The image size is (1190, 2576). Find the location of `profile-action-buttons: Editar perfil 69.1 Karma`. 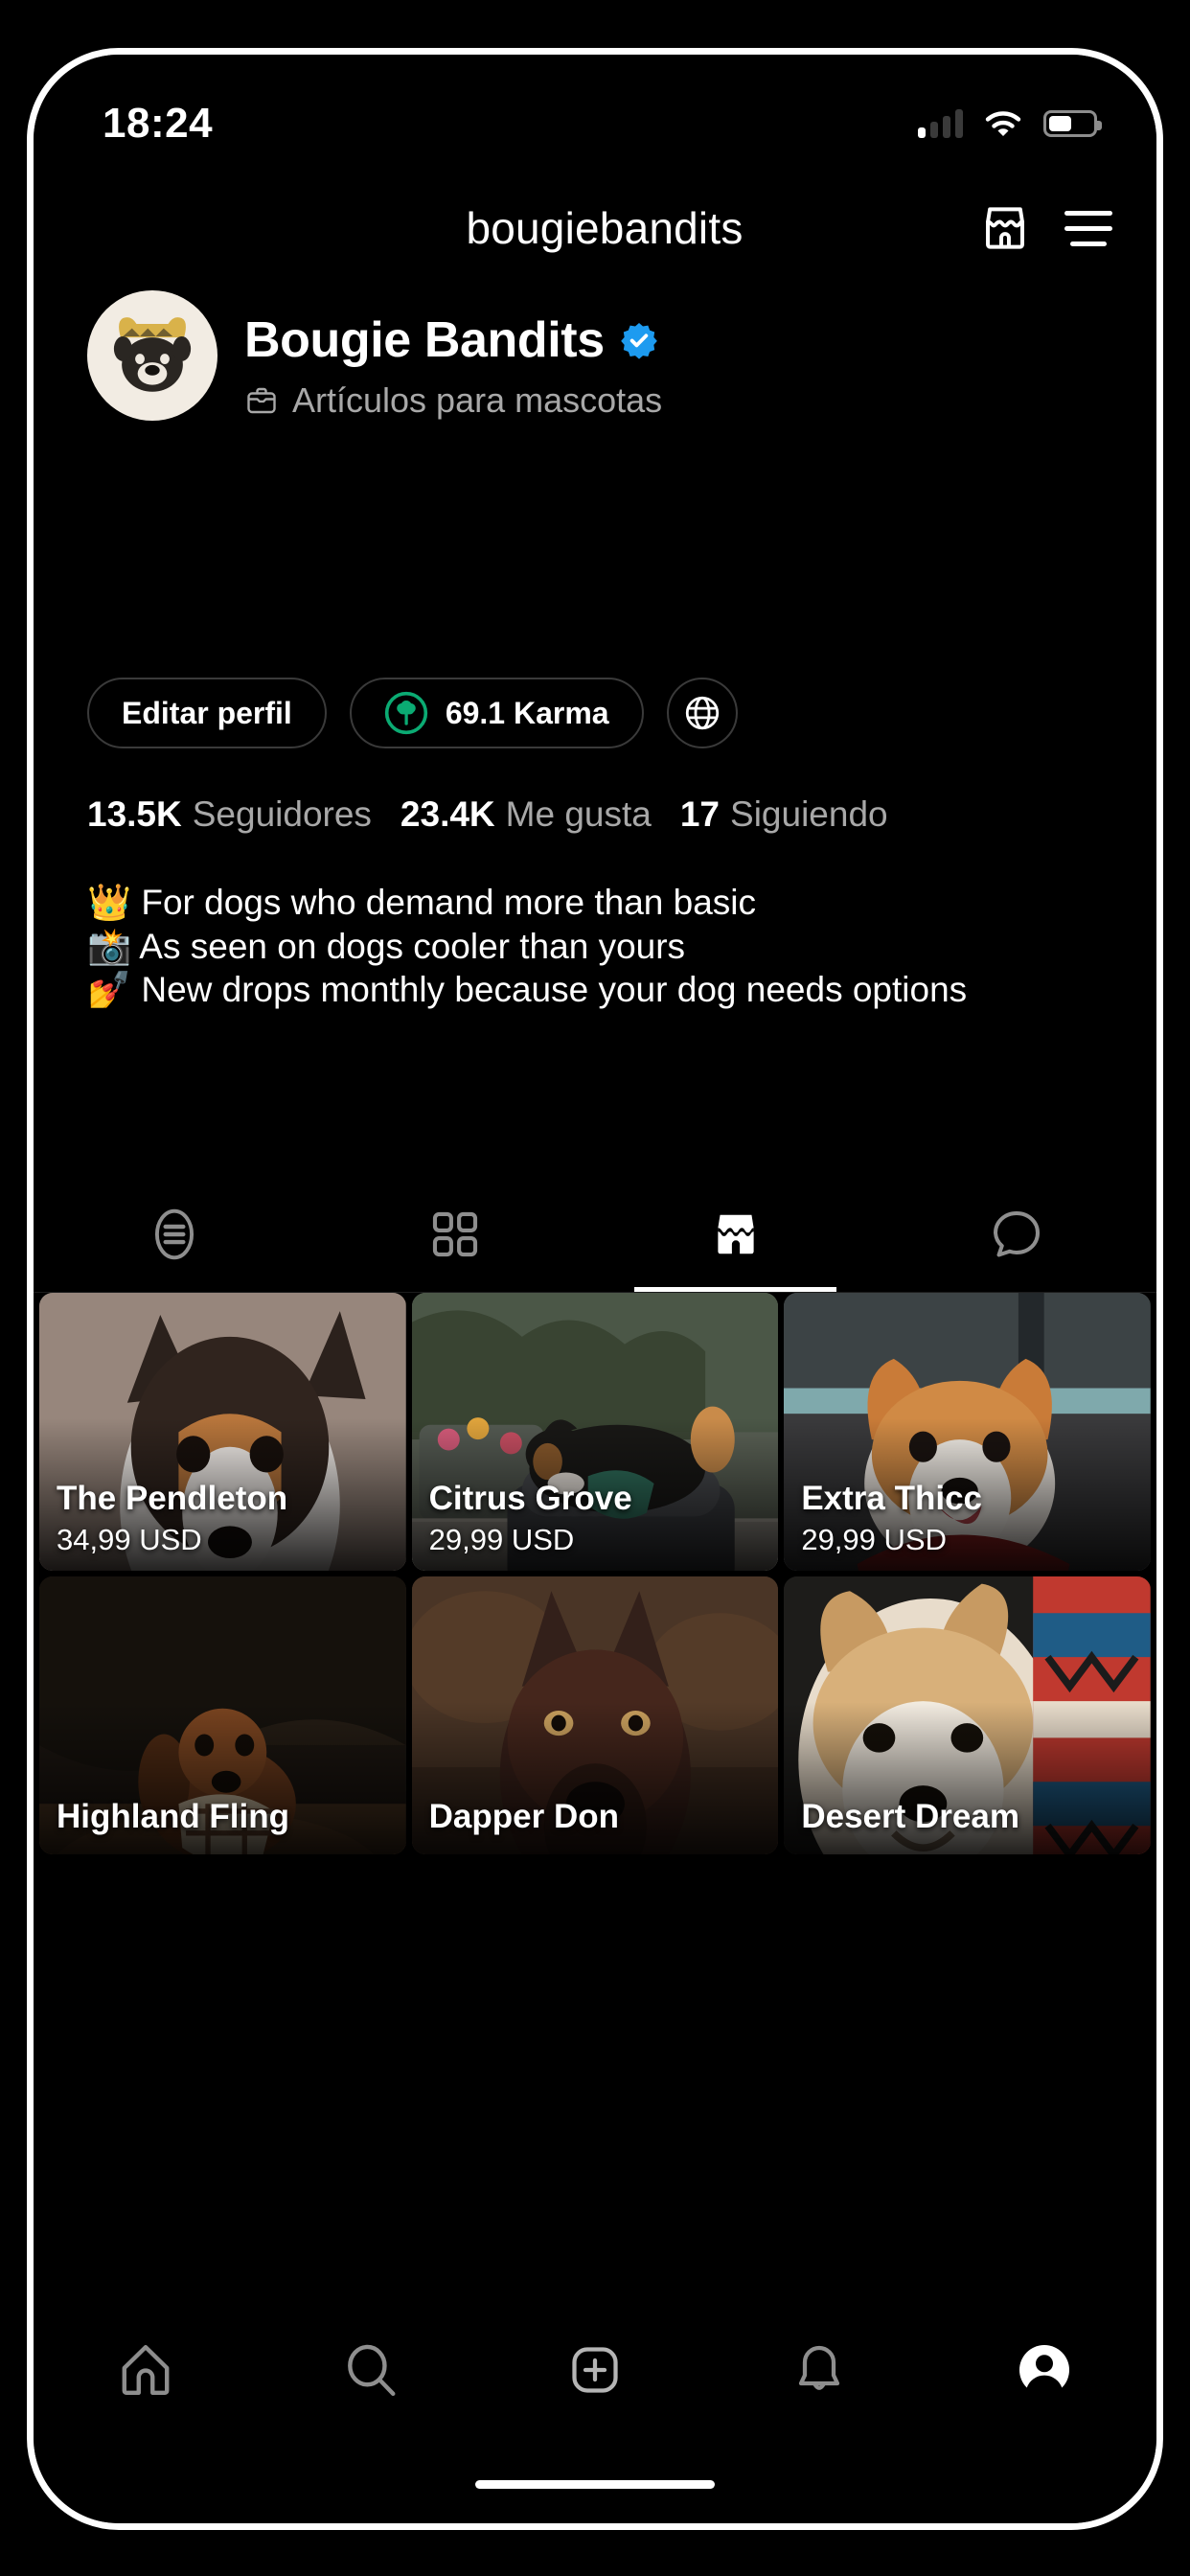

profile-action-buttons: Editar perfil 69.1 Karma is located at coordinates (595, 713).